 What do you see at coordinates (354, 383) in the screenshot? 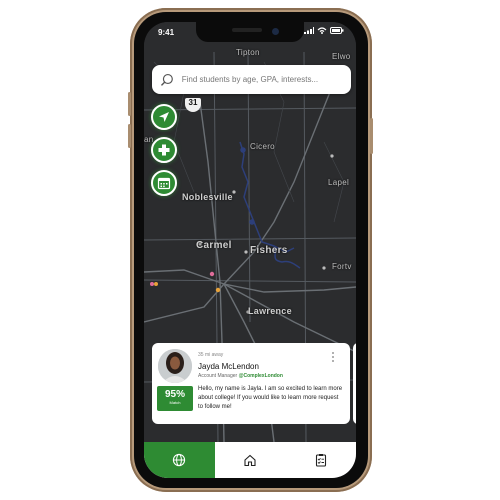
I see `next-card-peek` at bounding box center [354, 383].